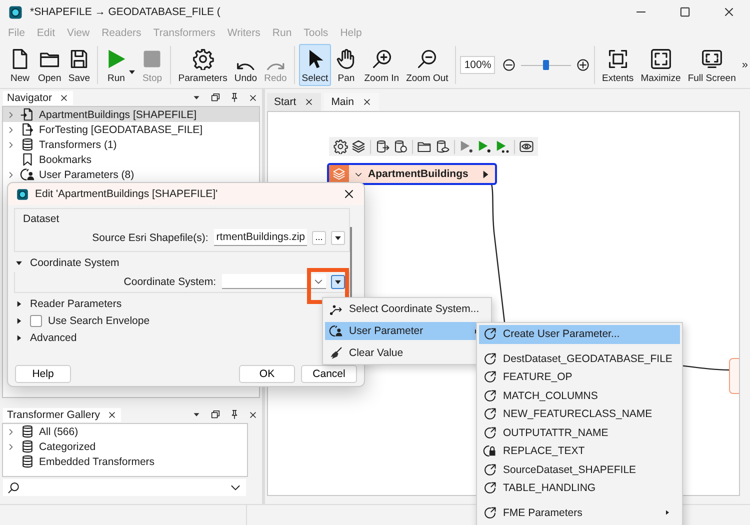 The image size is (750, 525). Describe the element at coordinates (124, 487) in the screenshot. I see `search-field` at that location.